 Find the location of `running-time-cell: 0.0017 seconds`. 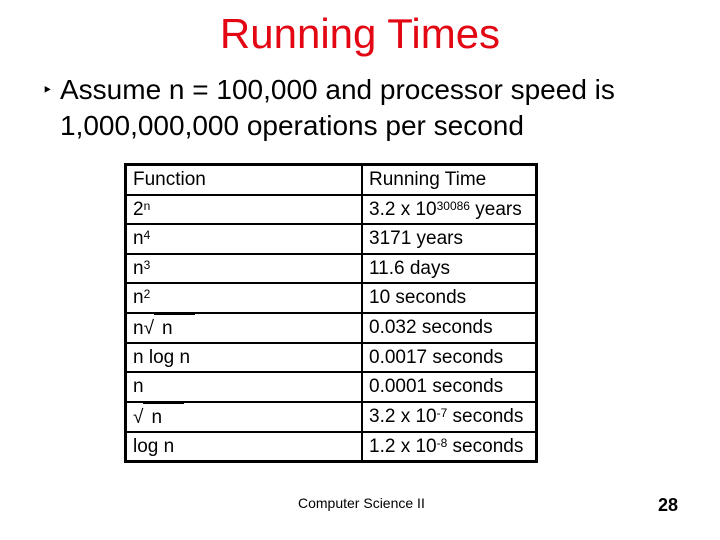

running-time-cell: 0.0017 seconds is located at coordinates (449, 357).